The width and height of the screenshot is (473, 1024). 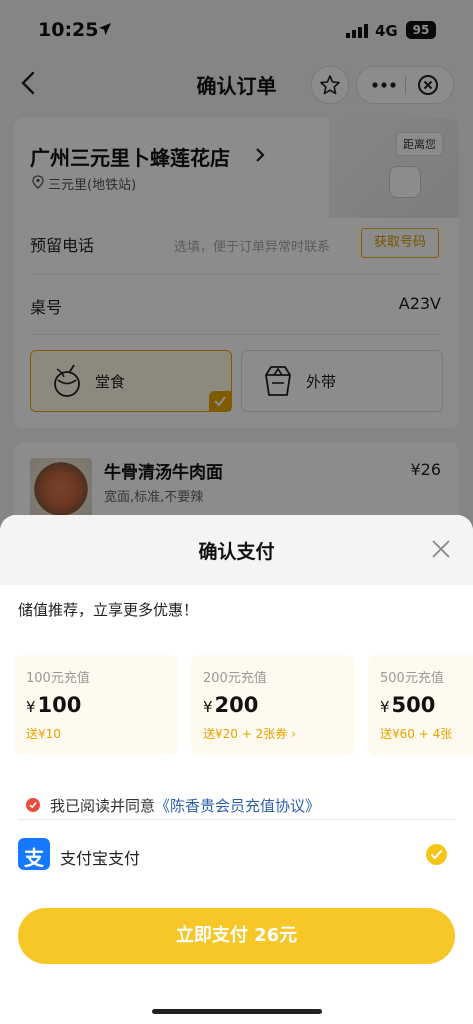 I want to click on recharge-gift-text: 送¥20 + 2张券, so click(x=245, y=734).